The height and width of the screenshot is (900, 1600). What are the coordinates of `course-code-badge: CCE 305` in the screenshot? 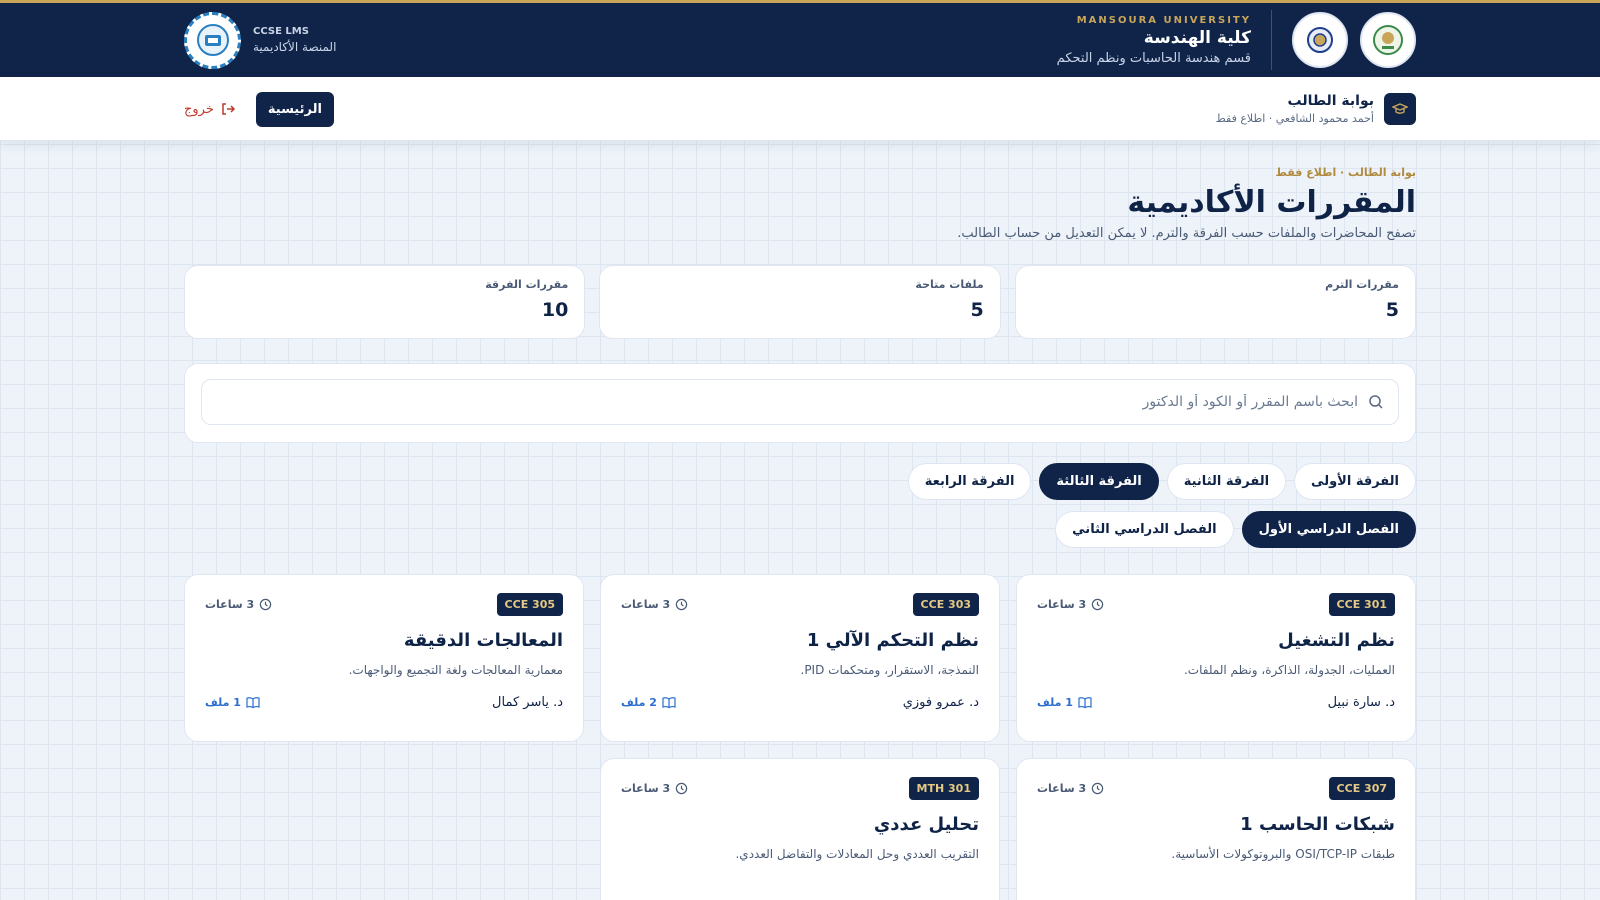 It's located at (529, 604).